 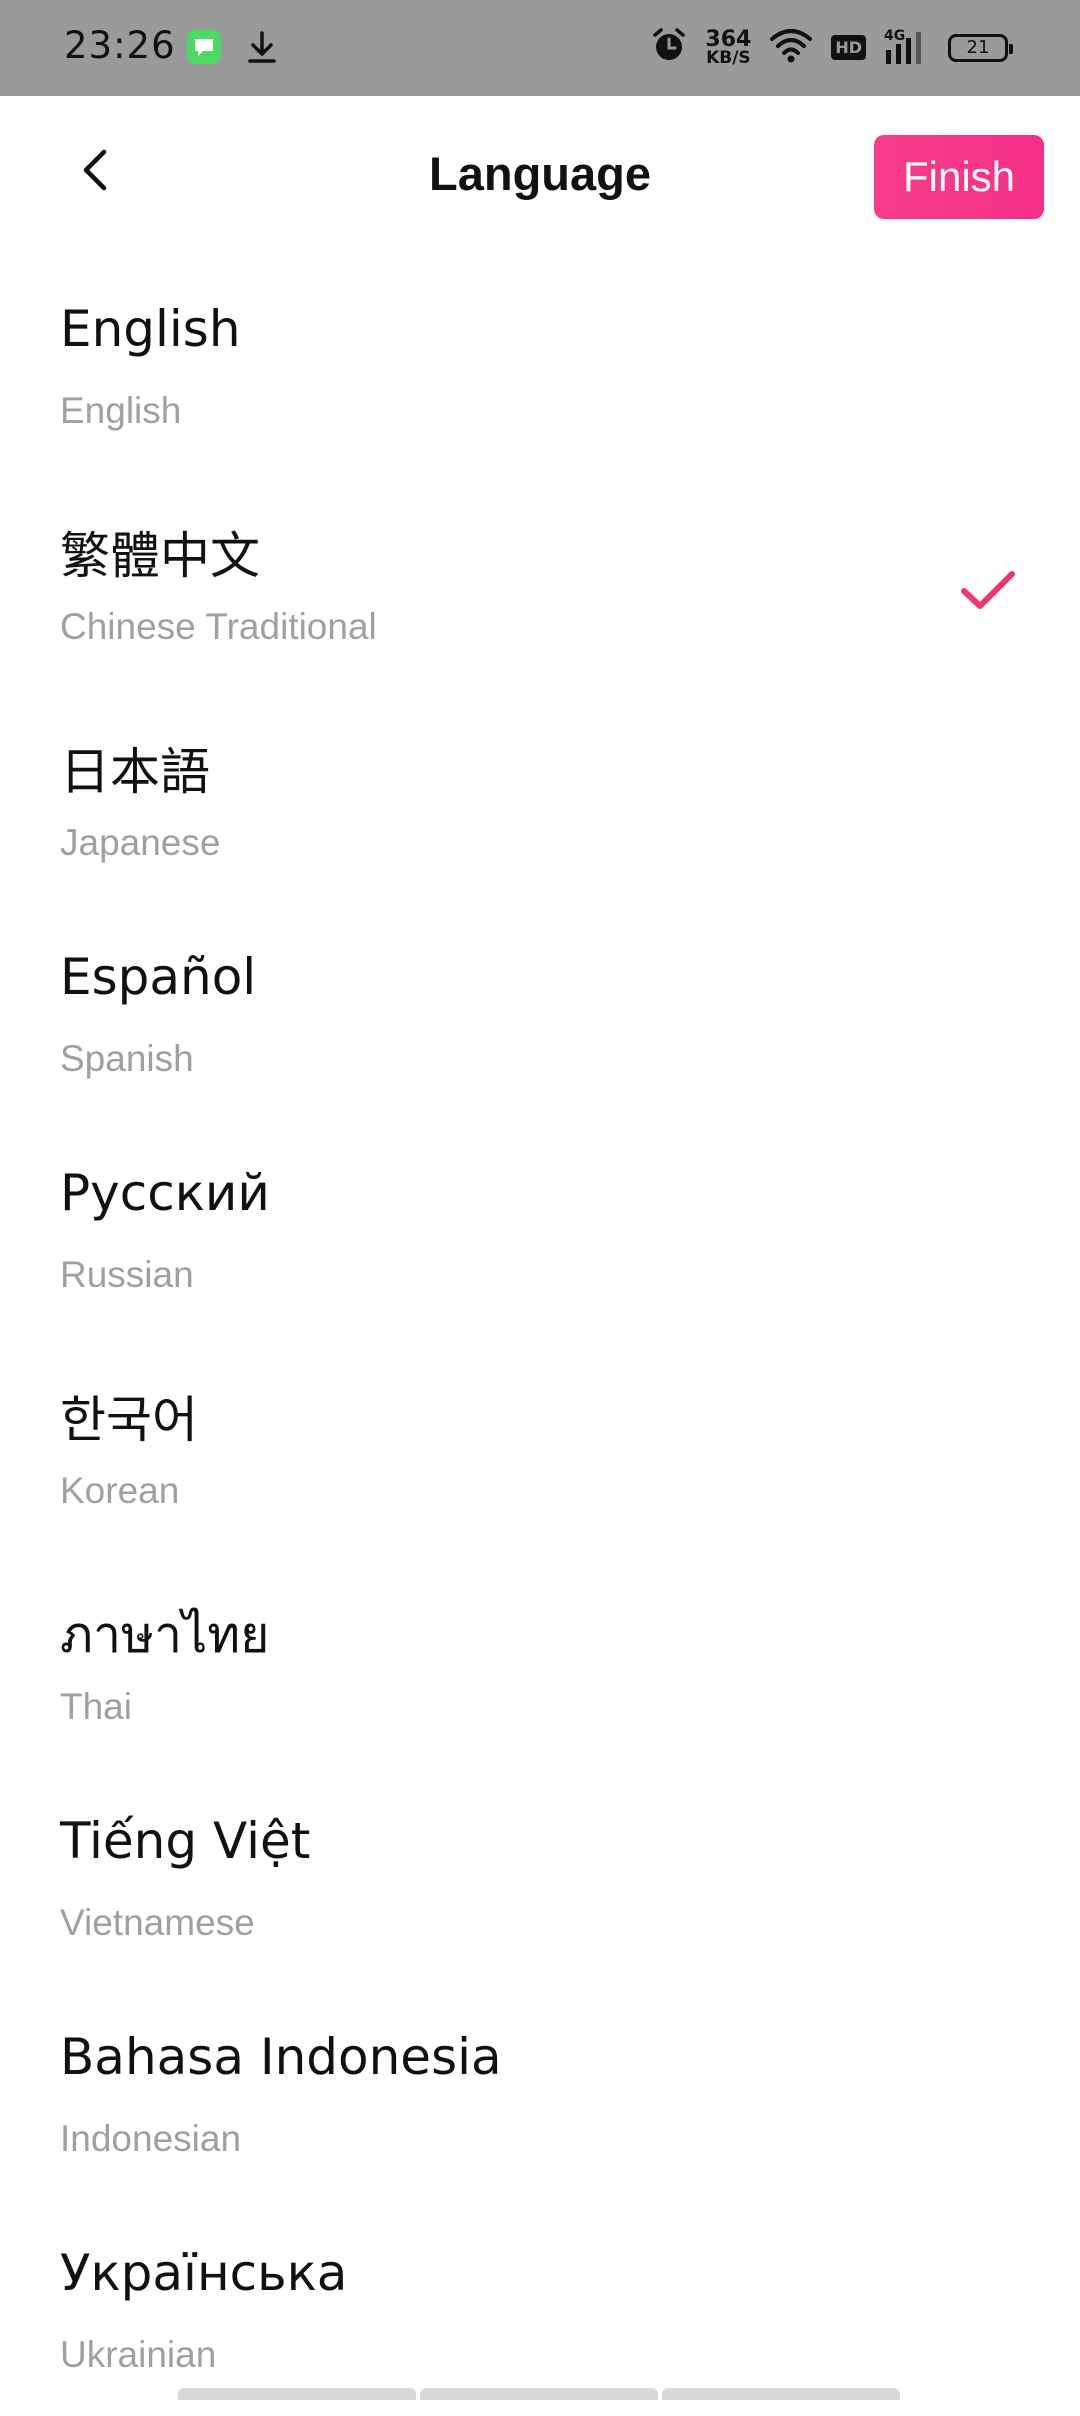 I want to click on language-english-name: Russian, so click(x=127, y=1274).